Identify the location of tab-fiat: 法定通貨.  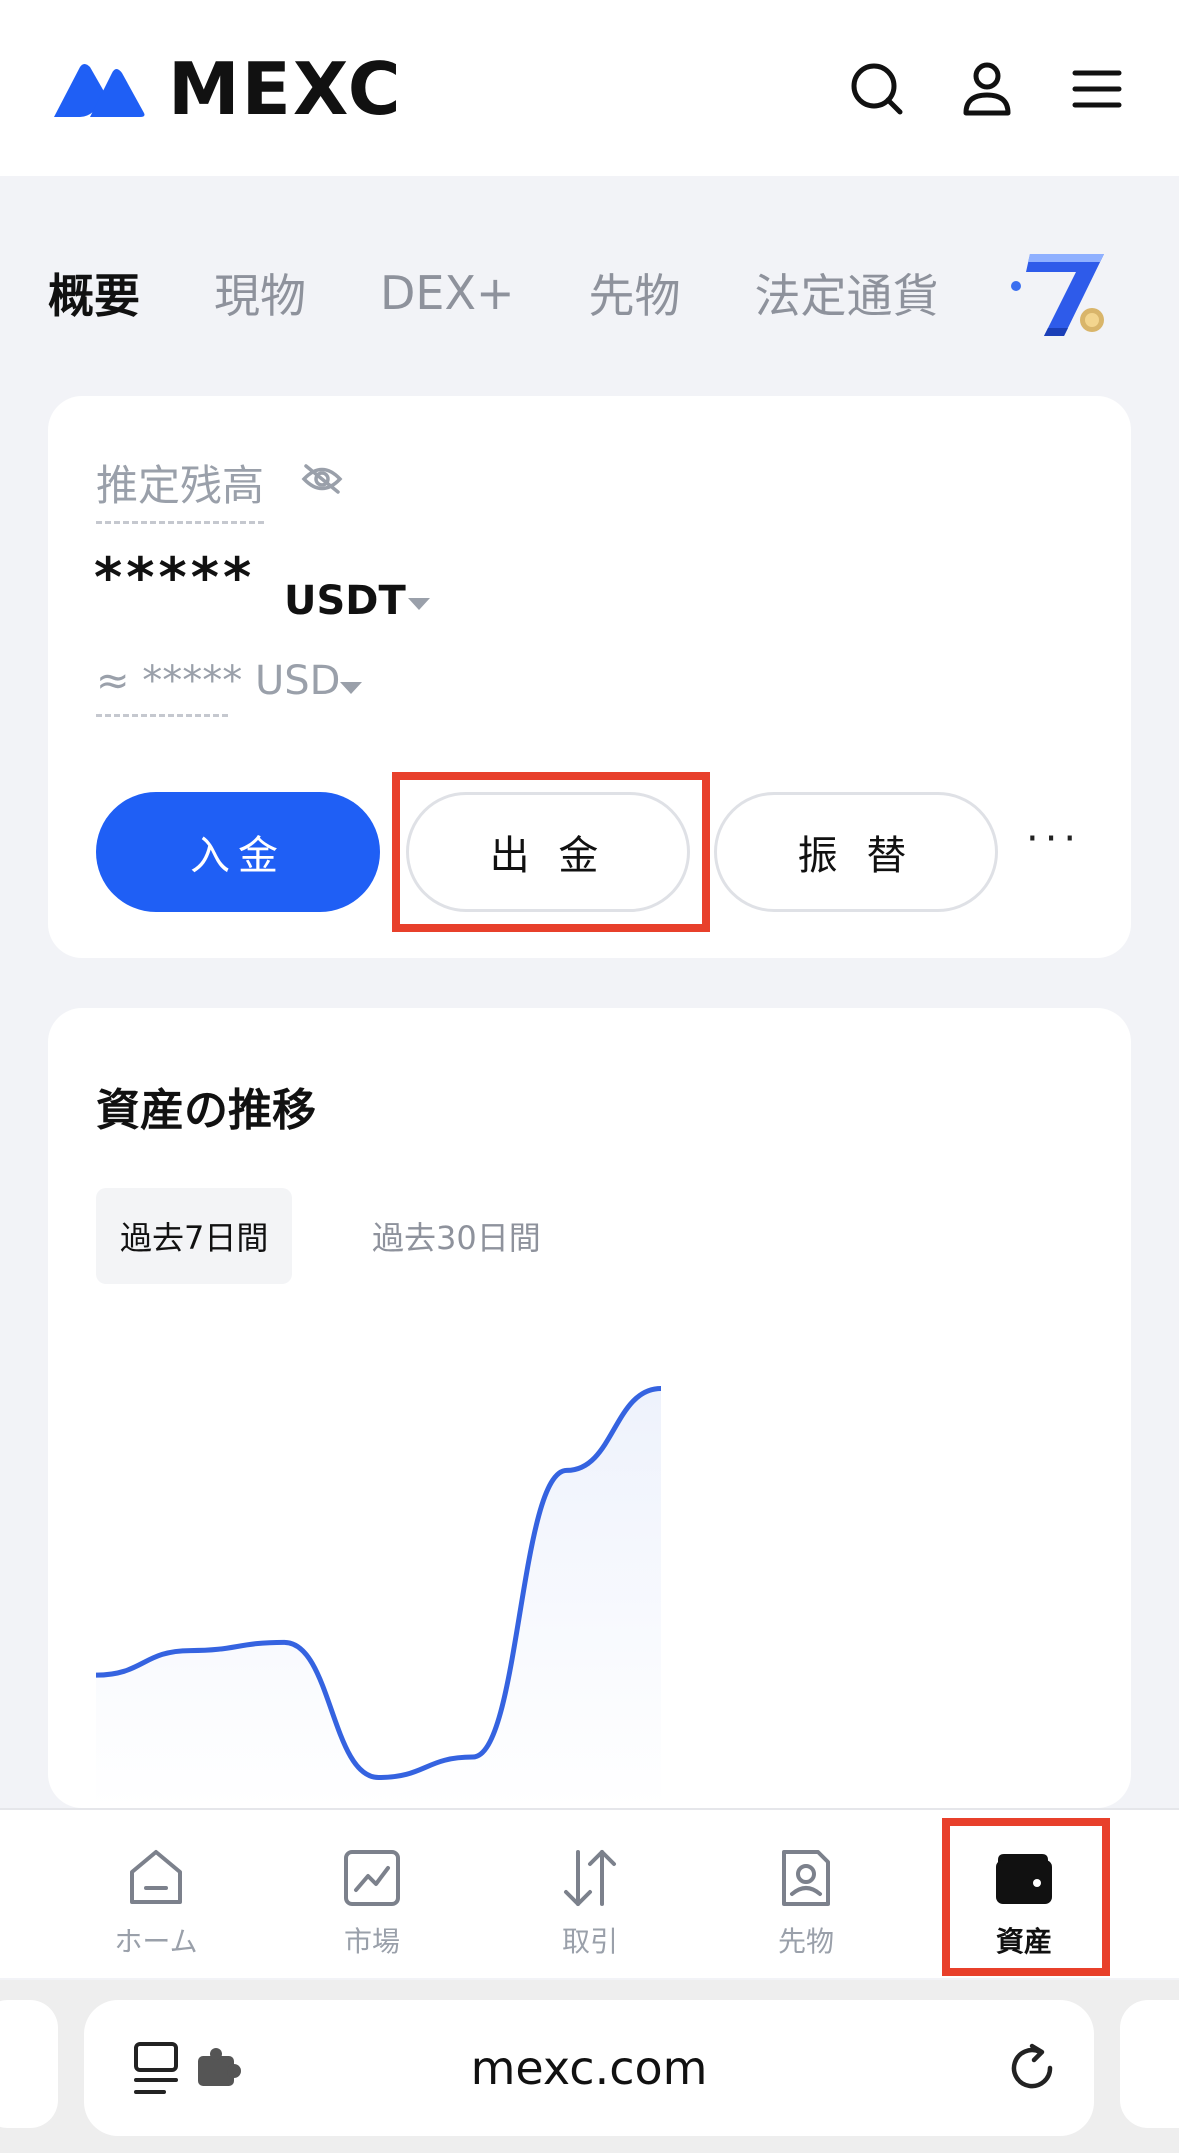
(847, 293).